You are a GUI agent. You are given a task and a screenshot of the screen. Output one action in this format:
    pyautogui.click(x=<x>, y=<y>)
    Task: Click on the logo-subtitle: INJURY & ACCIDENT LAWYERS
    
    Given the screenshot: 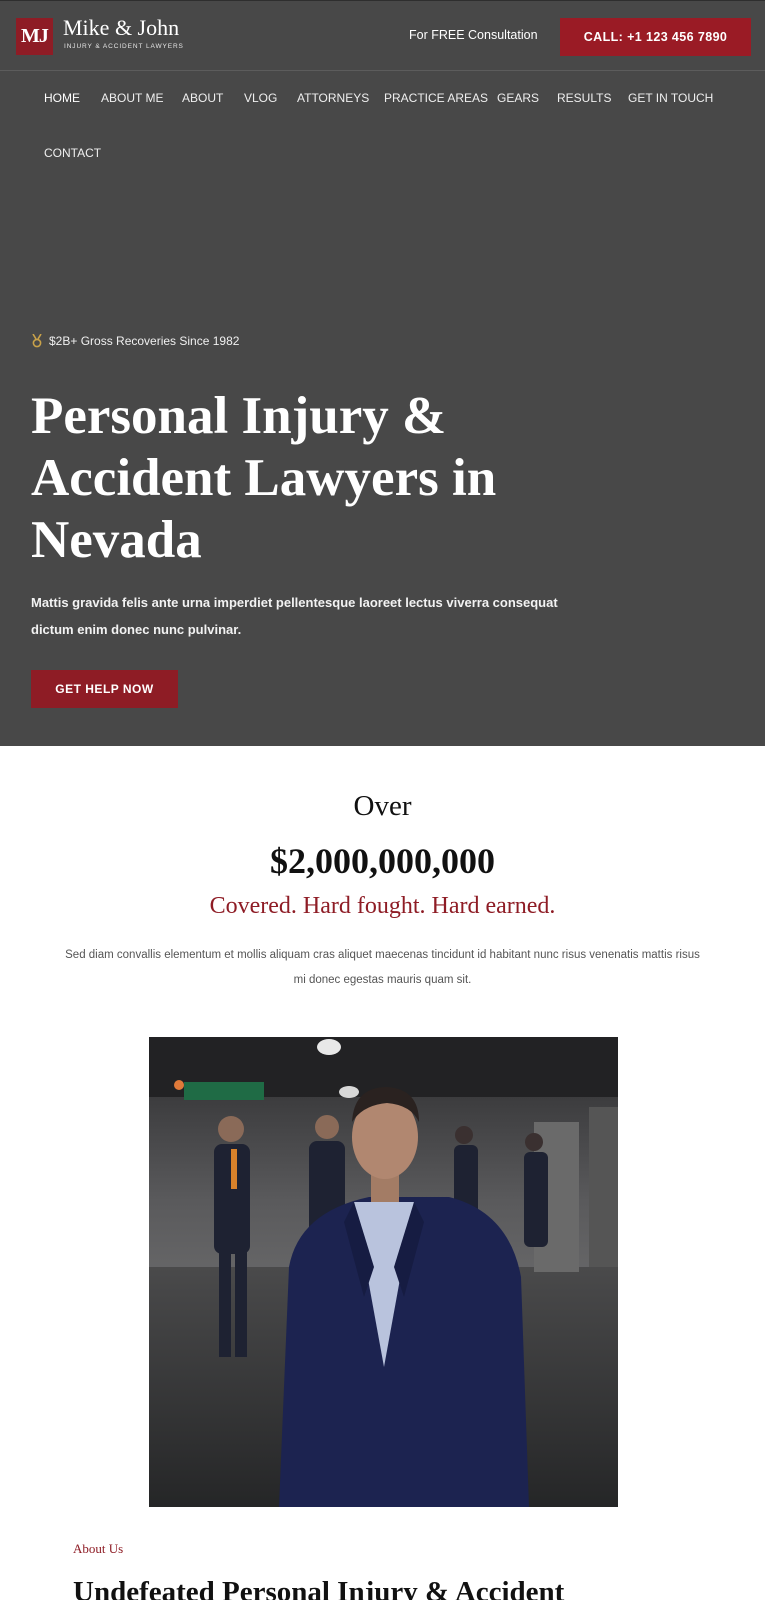 What is the action you would take?
    pyautogui.click(x=124, y=46)
    